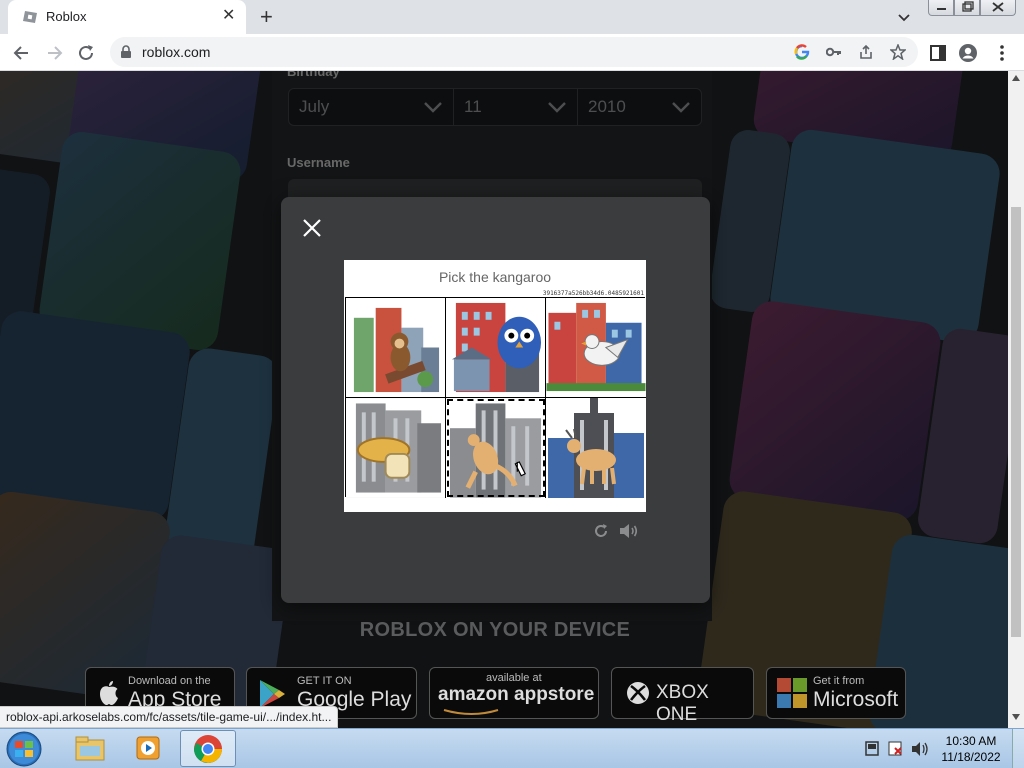  Describe the element at coordinates (834, 52) in the screenshot. I see `key-icon` at that location.